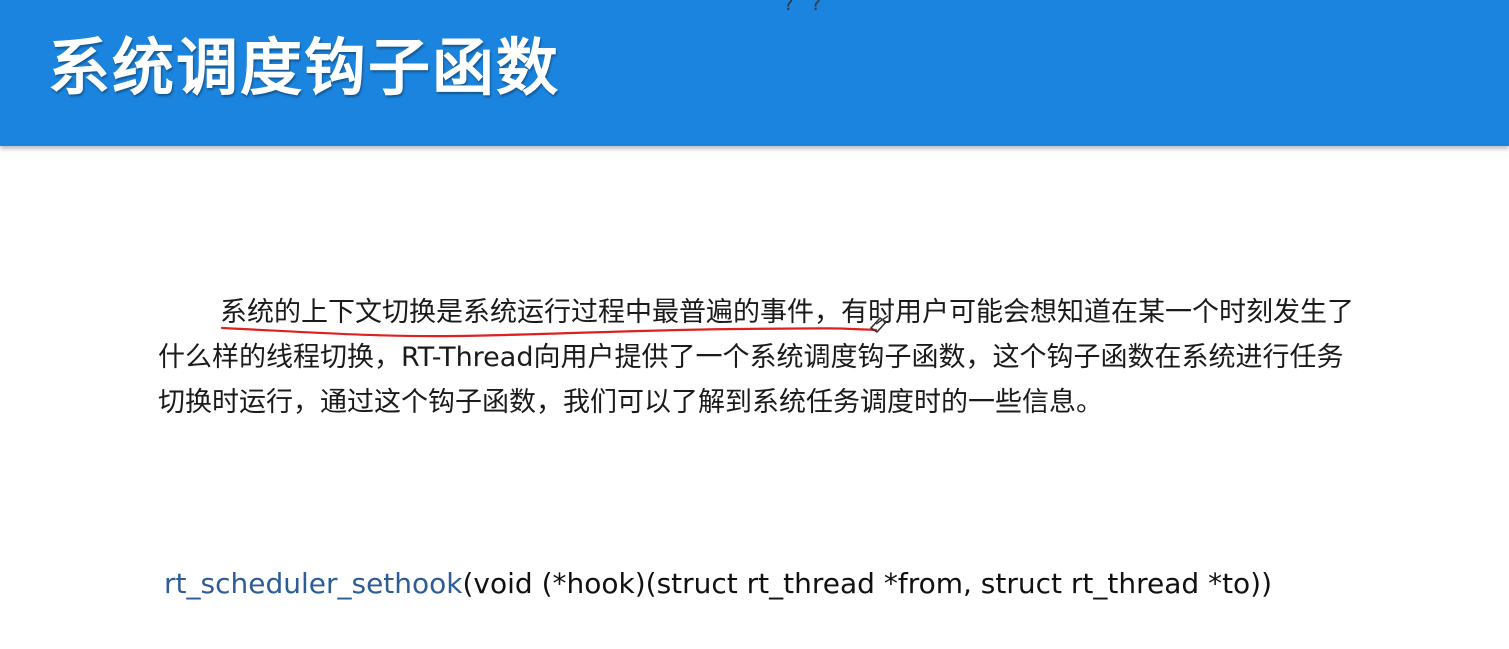 Image resolution: width=1509 pixels, height=649 pixels. I want to click on top-marks: ? ?, so click(805, 7).